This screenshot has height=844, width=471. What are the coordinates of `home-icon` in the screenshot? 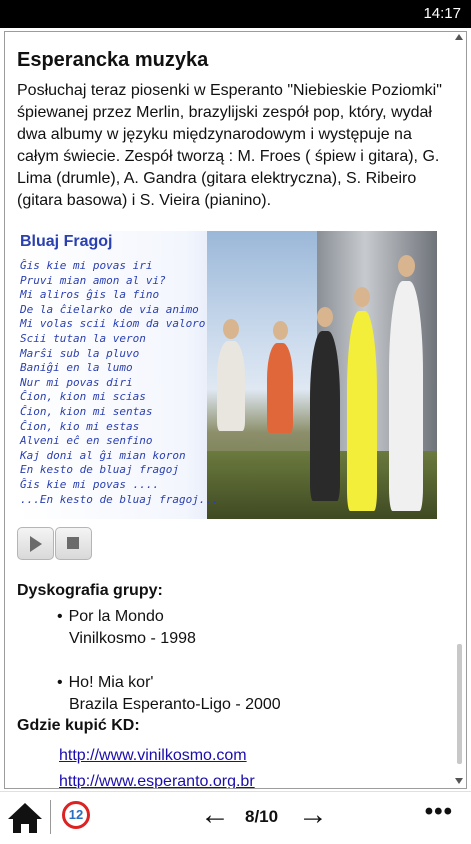 It's located at (25, 818).